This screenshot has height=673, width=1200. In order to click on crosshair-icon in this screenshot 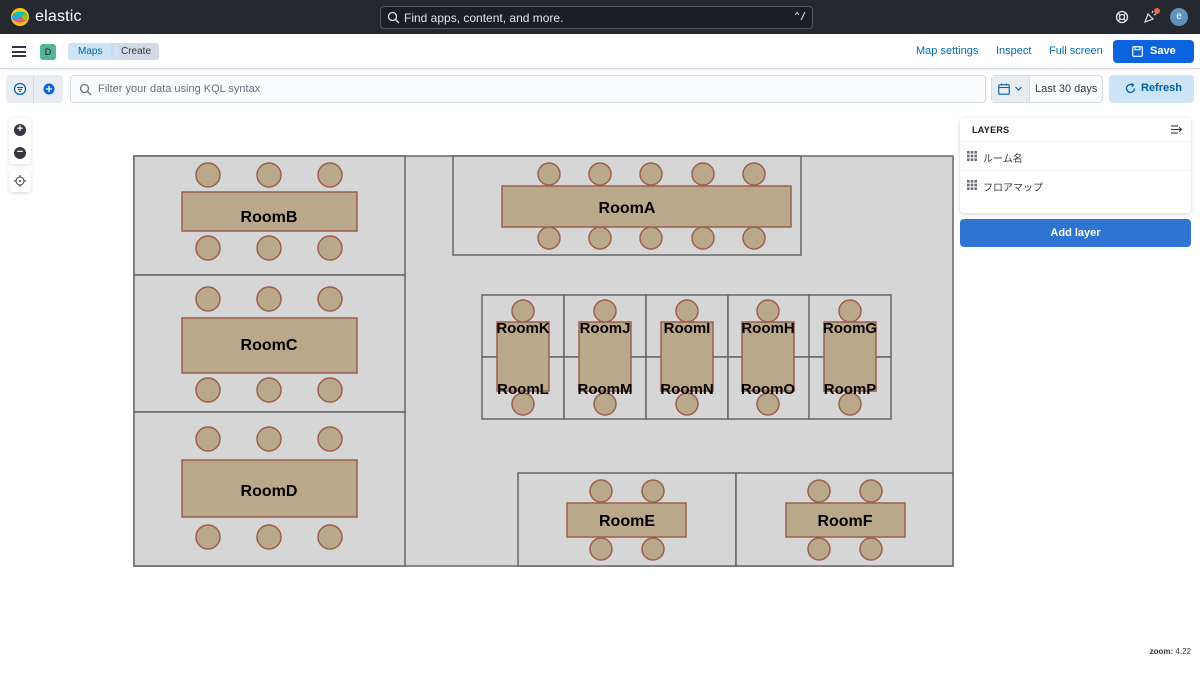, I will do `click(20, 181)`.